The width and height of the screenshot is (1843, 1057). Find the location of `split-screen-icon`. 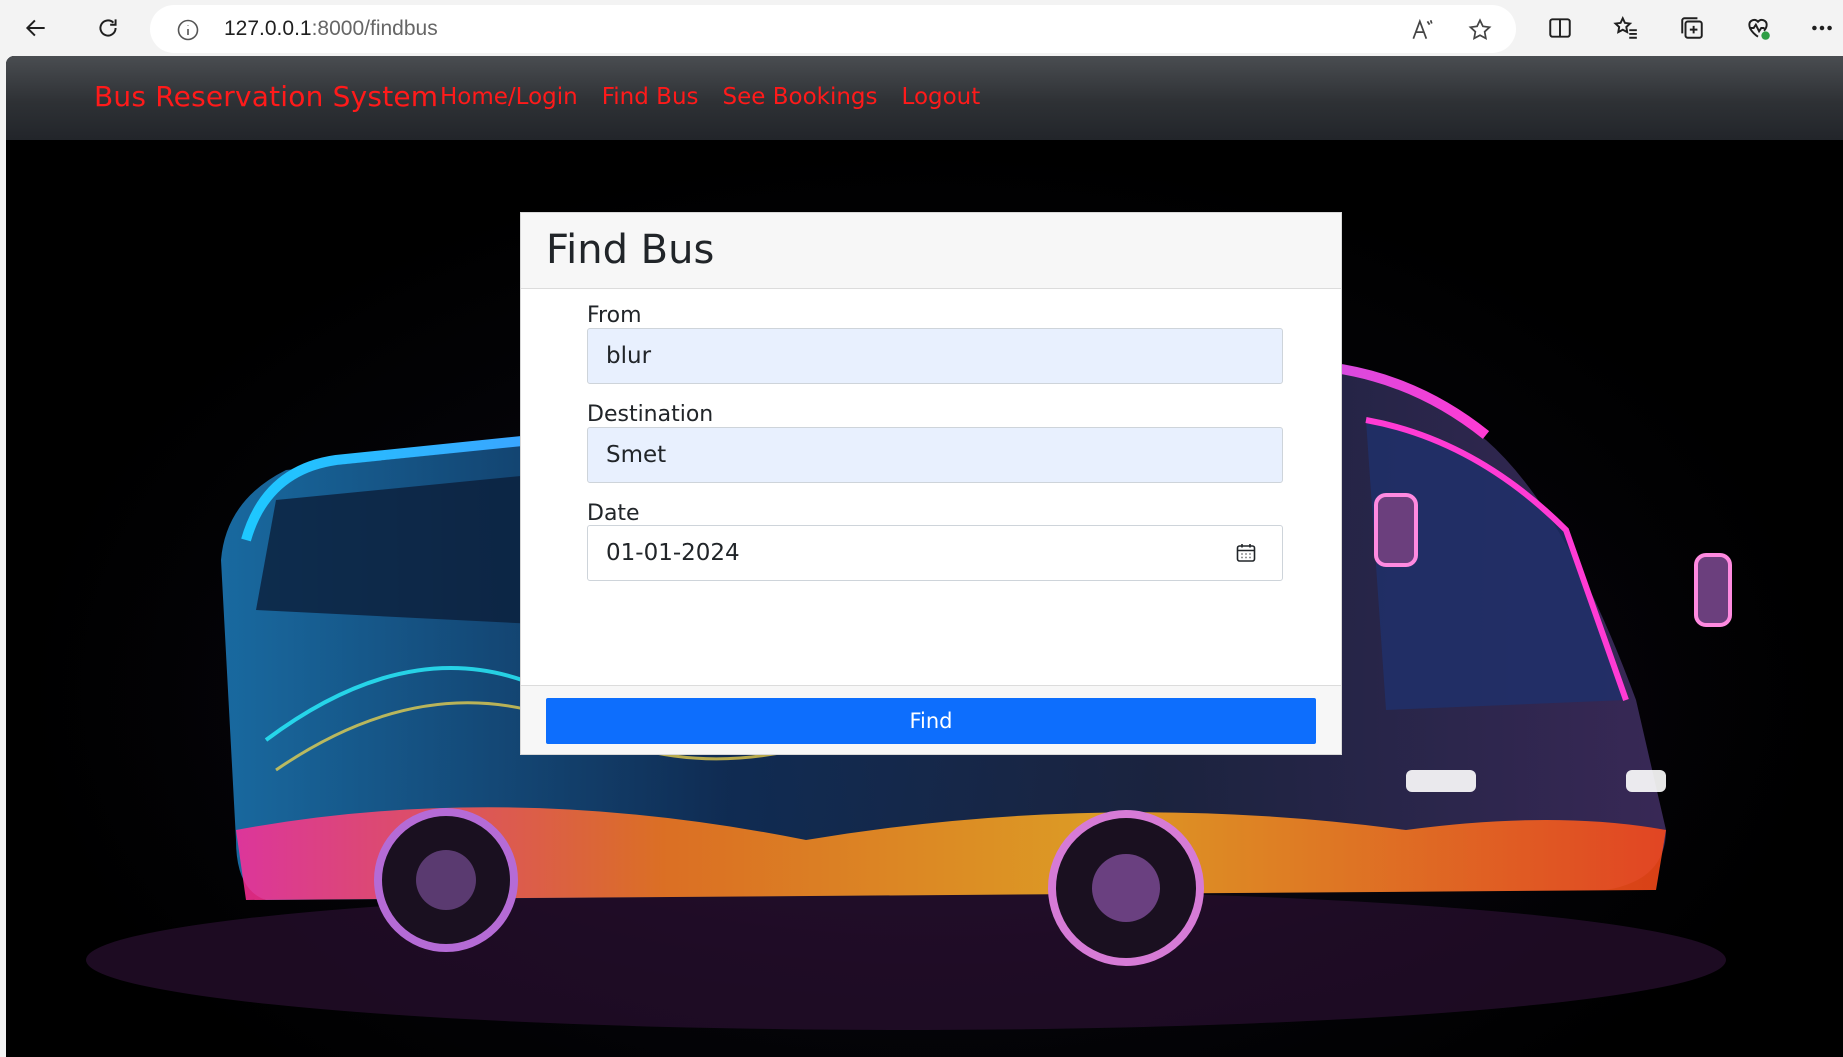

split-screen-icon is located at coordinates (1560, 28).